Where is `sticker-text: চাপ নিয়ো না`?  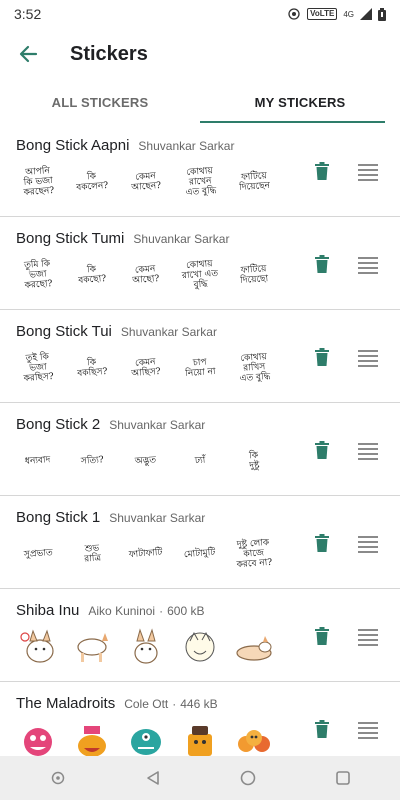
sticker-text: চাপ নিয়ো না is located at coordinates (200, 368).